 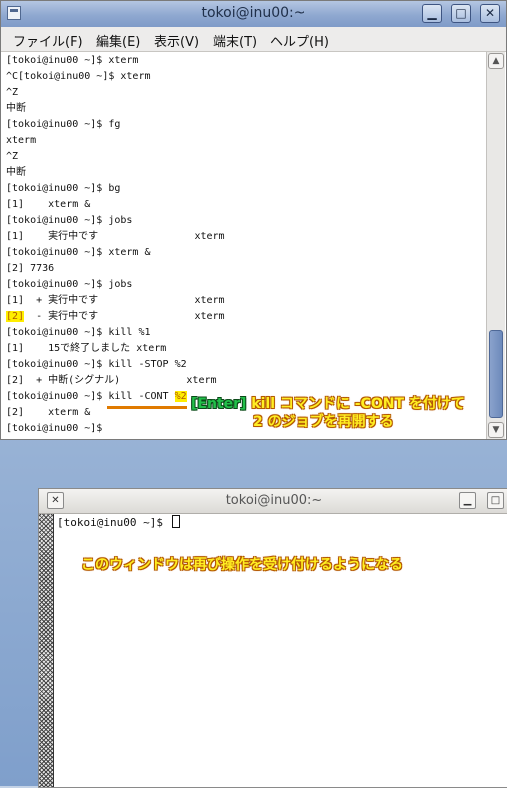 I want to click on chevron-down-icon: ▼, so click(x=496, y=430).